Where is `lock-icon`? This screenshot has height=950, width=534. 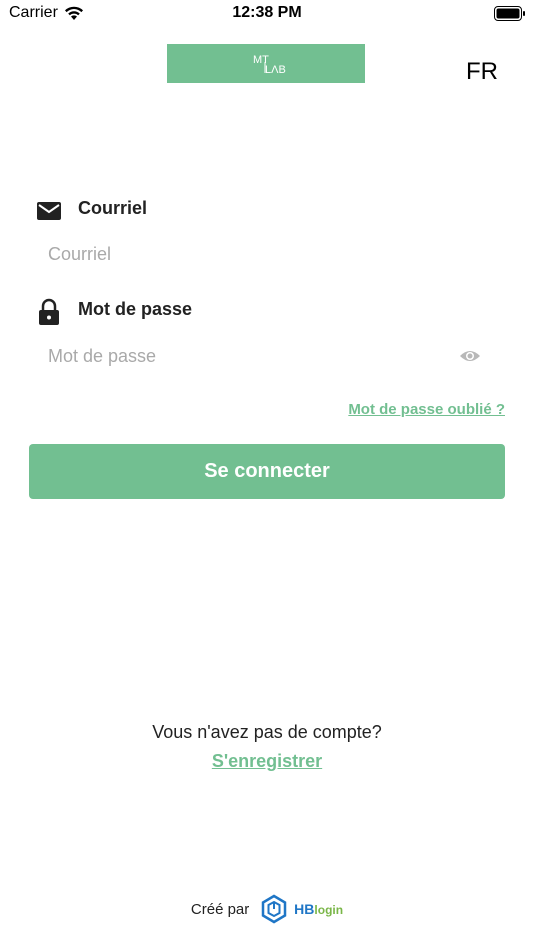 lock-icon is located at coordinates (49, 312).